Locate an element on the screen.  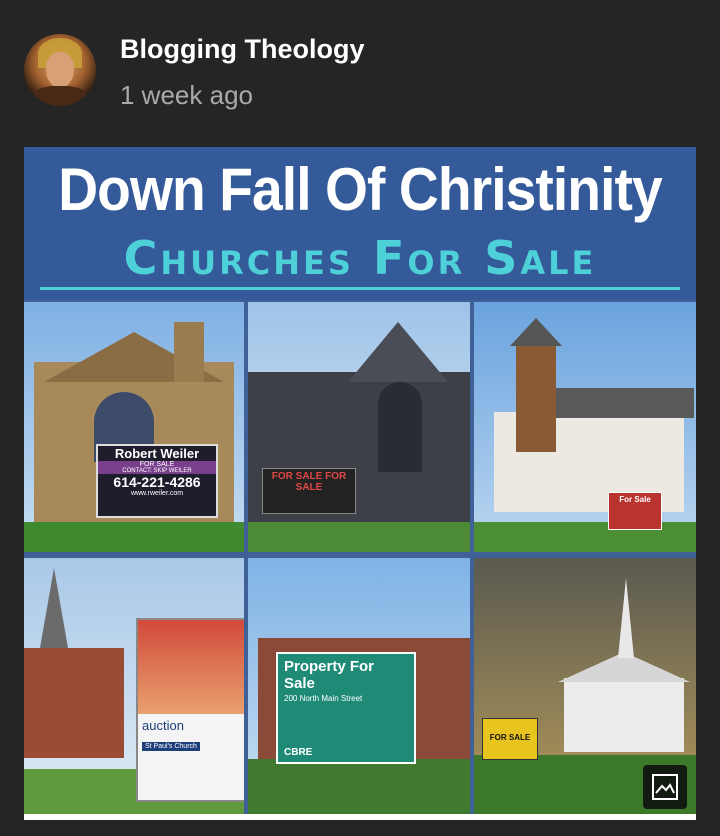
property-brand: CBRE is located at coordinates (298, 752).